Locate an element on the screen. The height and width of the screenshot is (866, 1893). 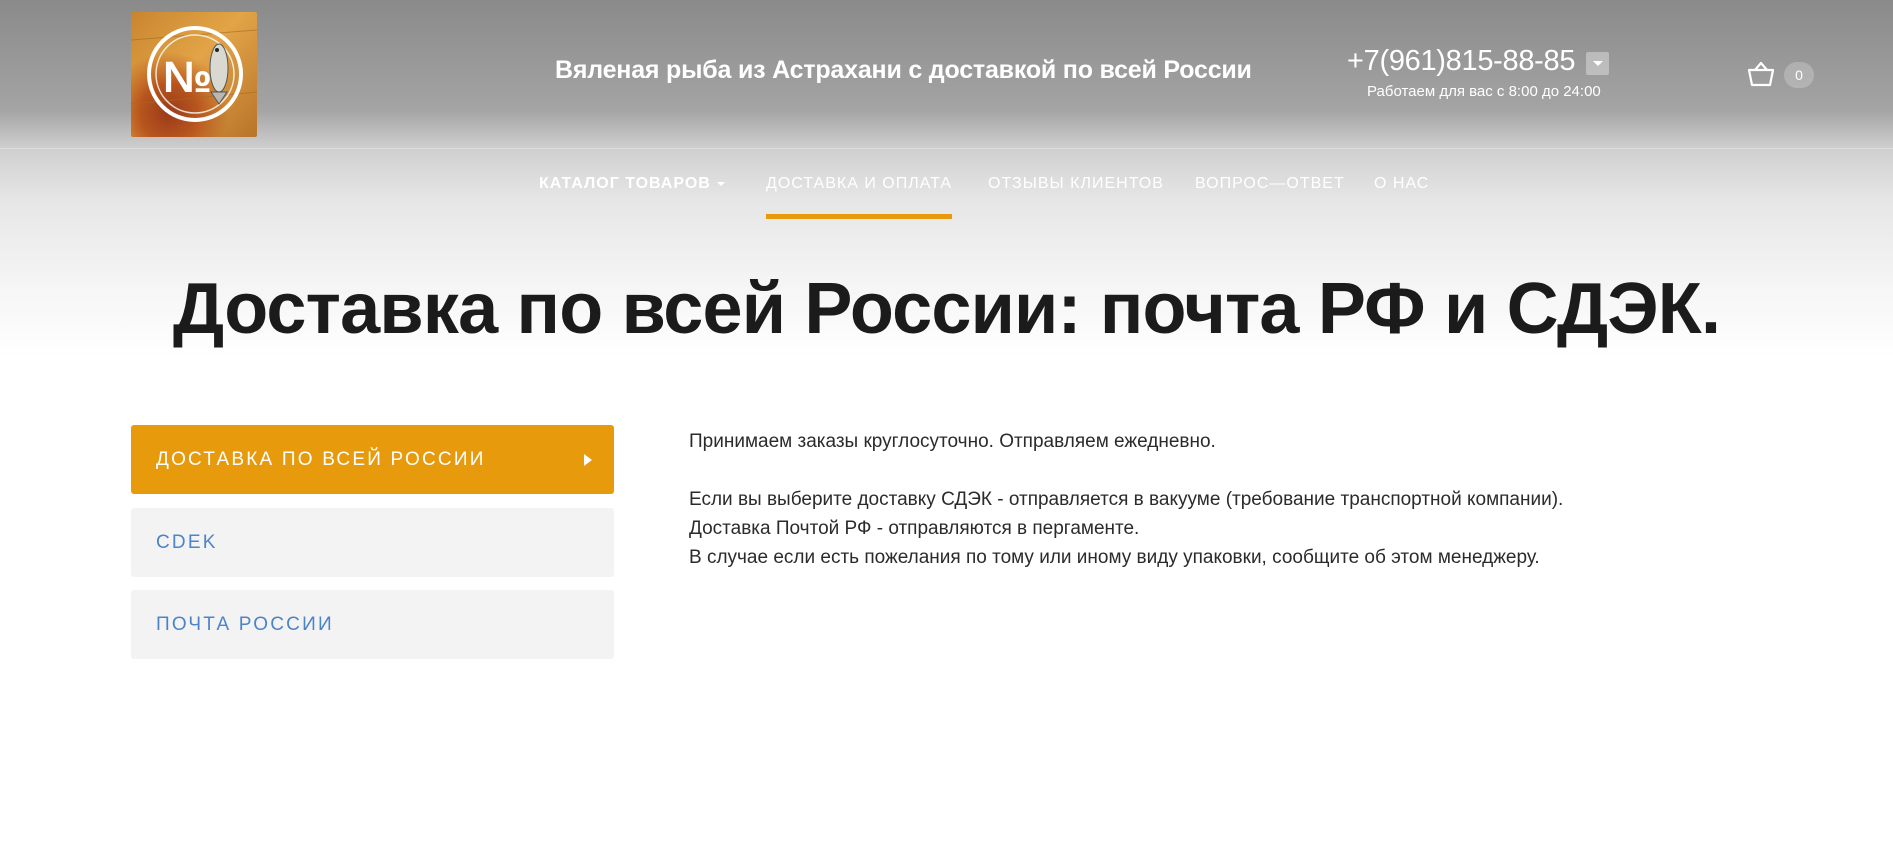
nav-item-reviews: ОТЗЫВЫ КЛИЕНТОВ is located at coordinates (1076, 184).